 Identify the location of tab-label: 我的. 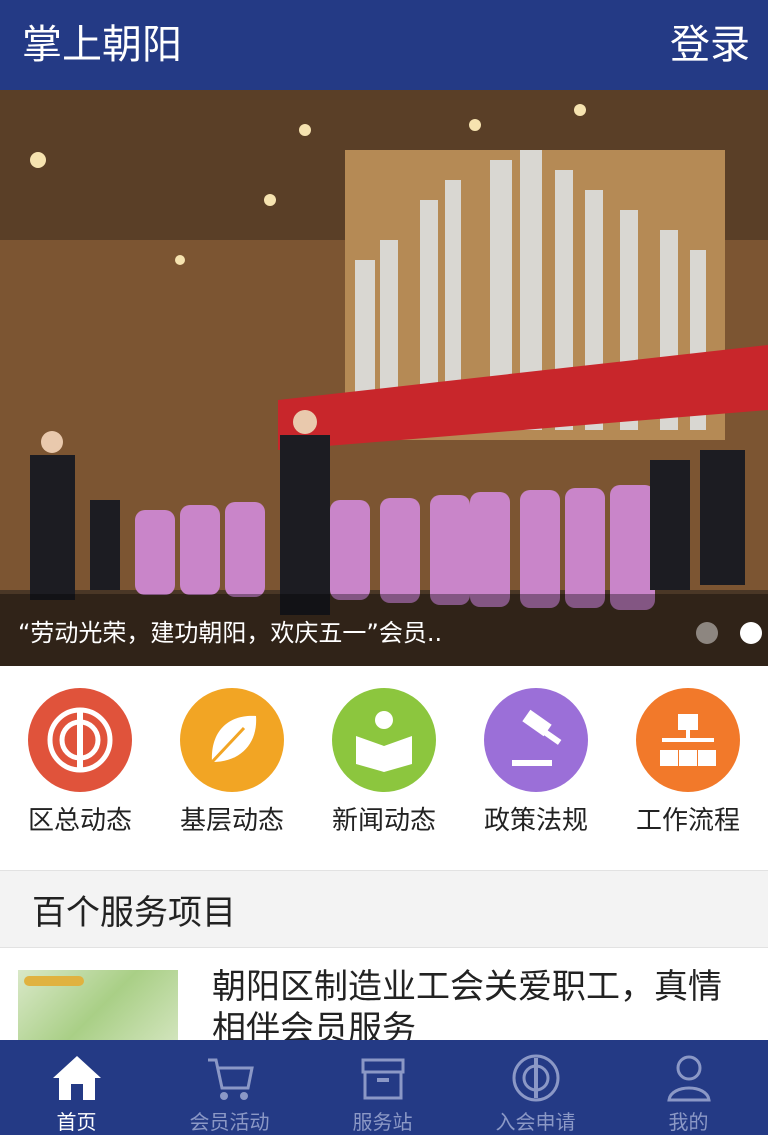
(688, 1122).